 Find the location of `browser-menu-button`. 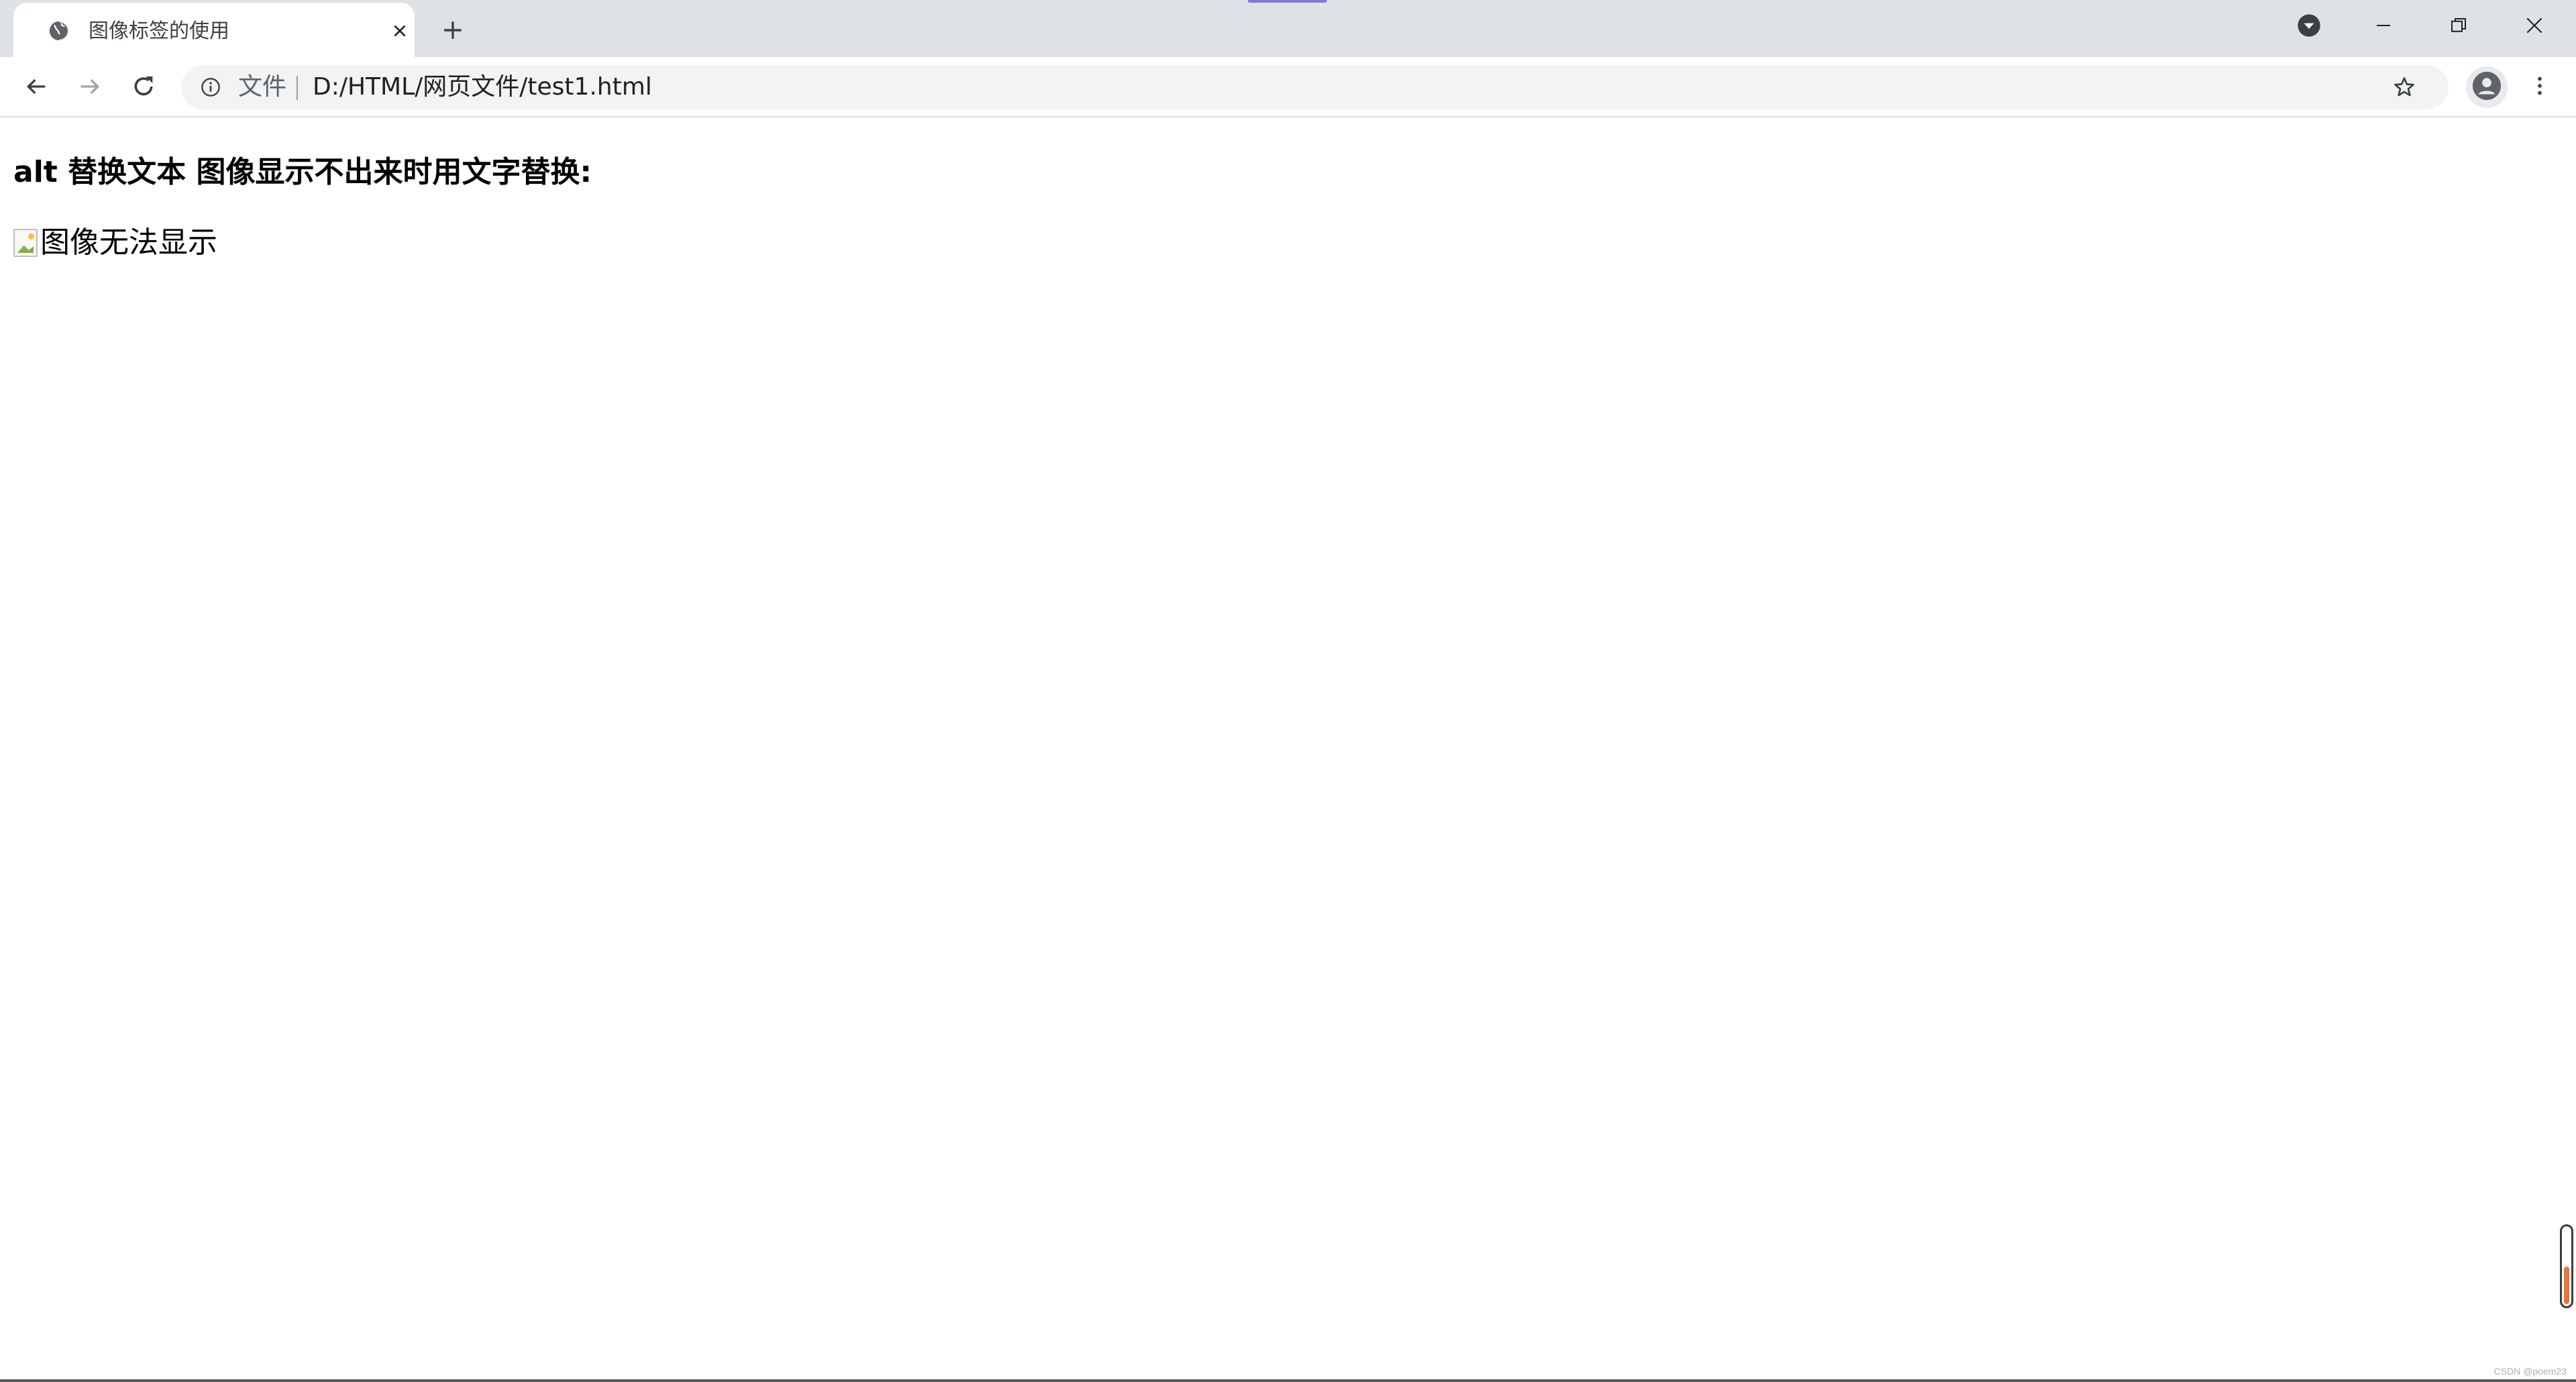

browser-menu-button is located at coordinates (2540, 87).